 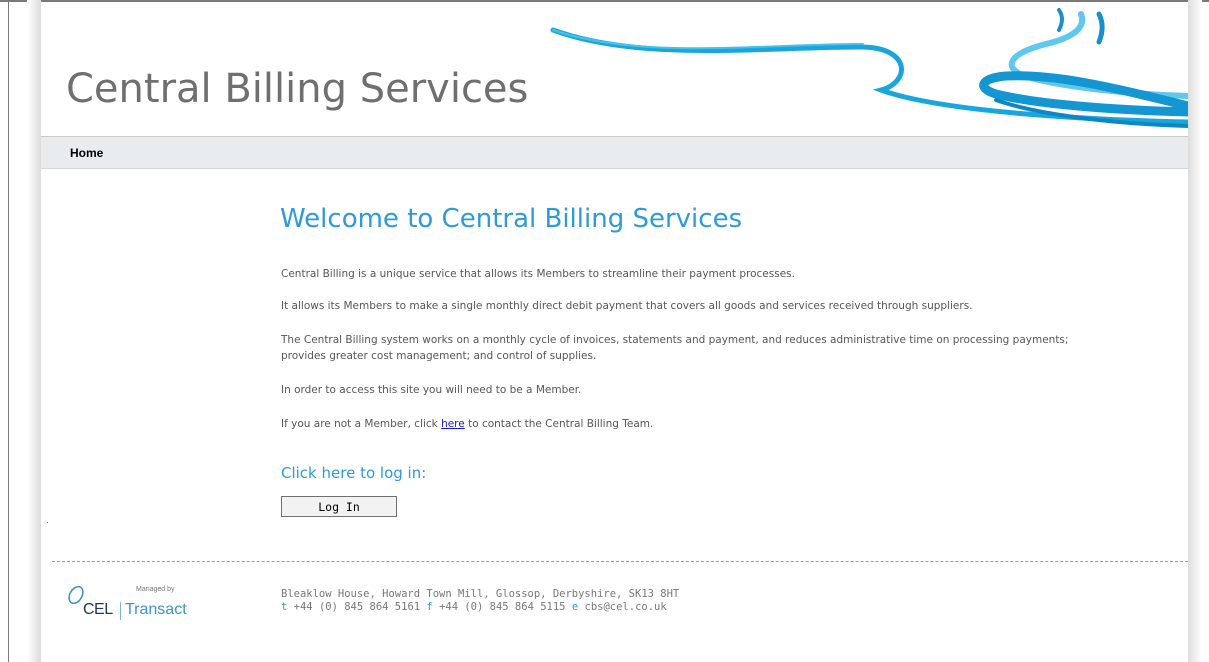 I want to click on frame-left-border, so click(x=8, y=331).